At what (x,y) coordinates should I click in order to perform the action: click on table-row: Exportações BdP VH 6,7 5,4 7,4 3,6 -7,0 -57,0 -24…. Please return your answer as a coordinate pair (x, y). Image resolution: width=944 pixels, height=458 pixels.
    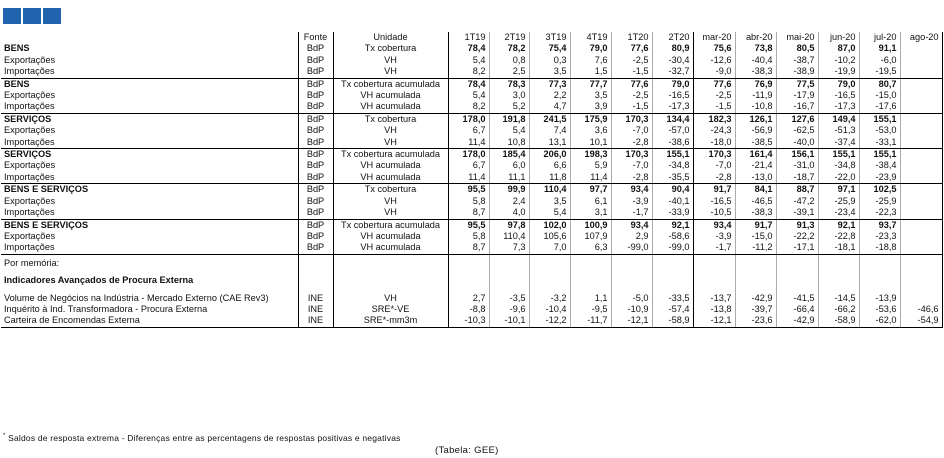
    Looking at the image, I should click on (472, 131).